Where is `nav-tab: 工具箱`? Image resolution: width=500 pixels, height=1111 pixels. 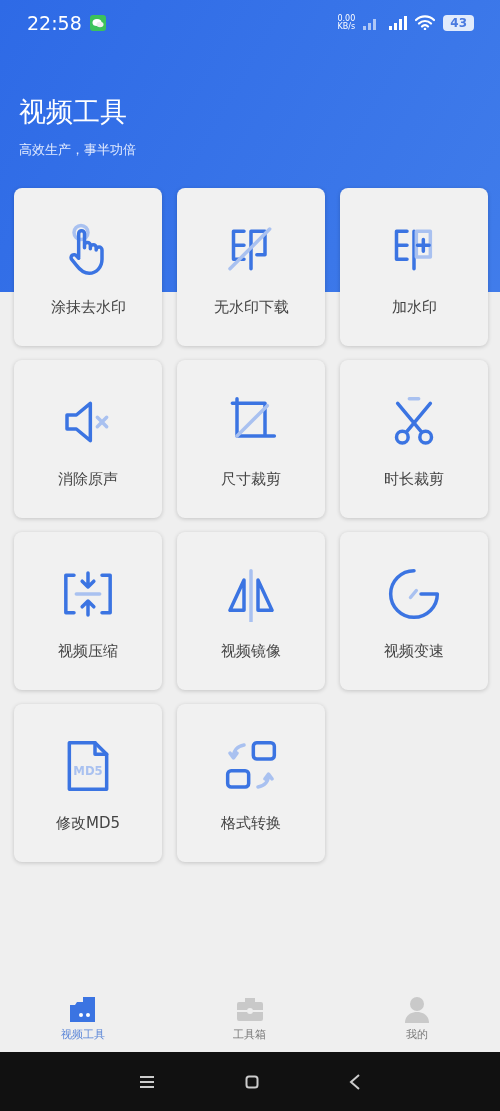 nav-tab: 工具箱 is located at coordinates (250, 1018).